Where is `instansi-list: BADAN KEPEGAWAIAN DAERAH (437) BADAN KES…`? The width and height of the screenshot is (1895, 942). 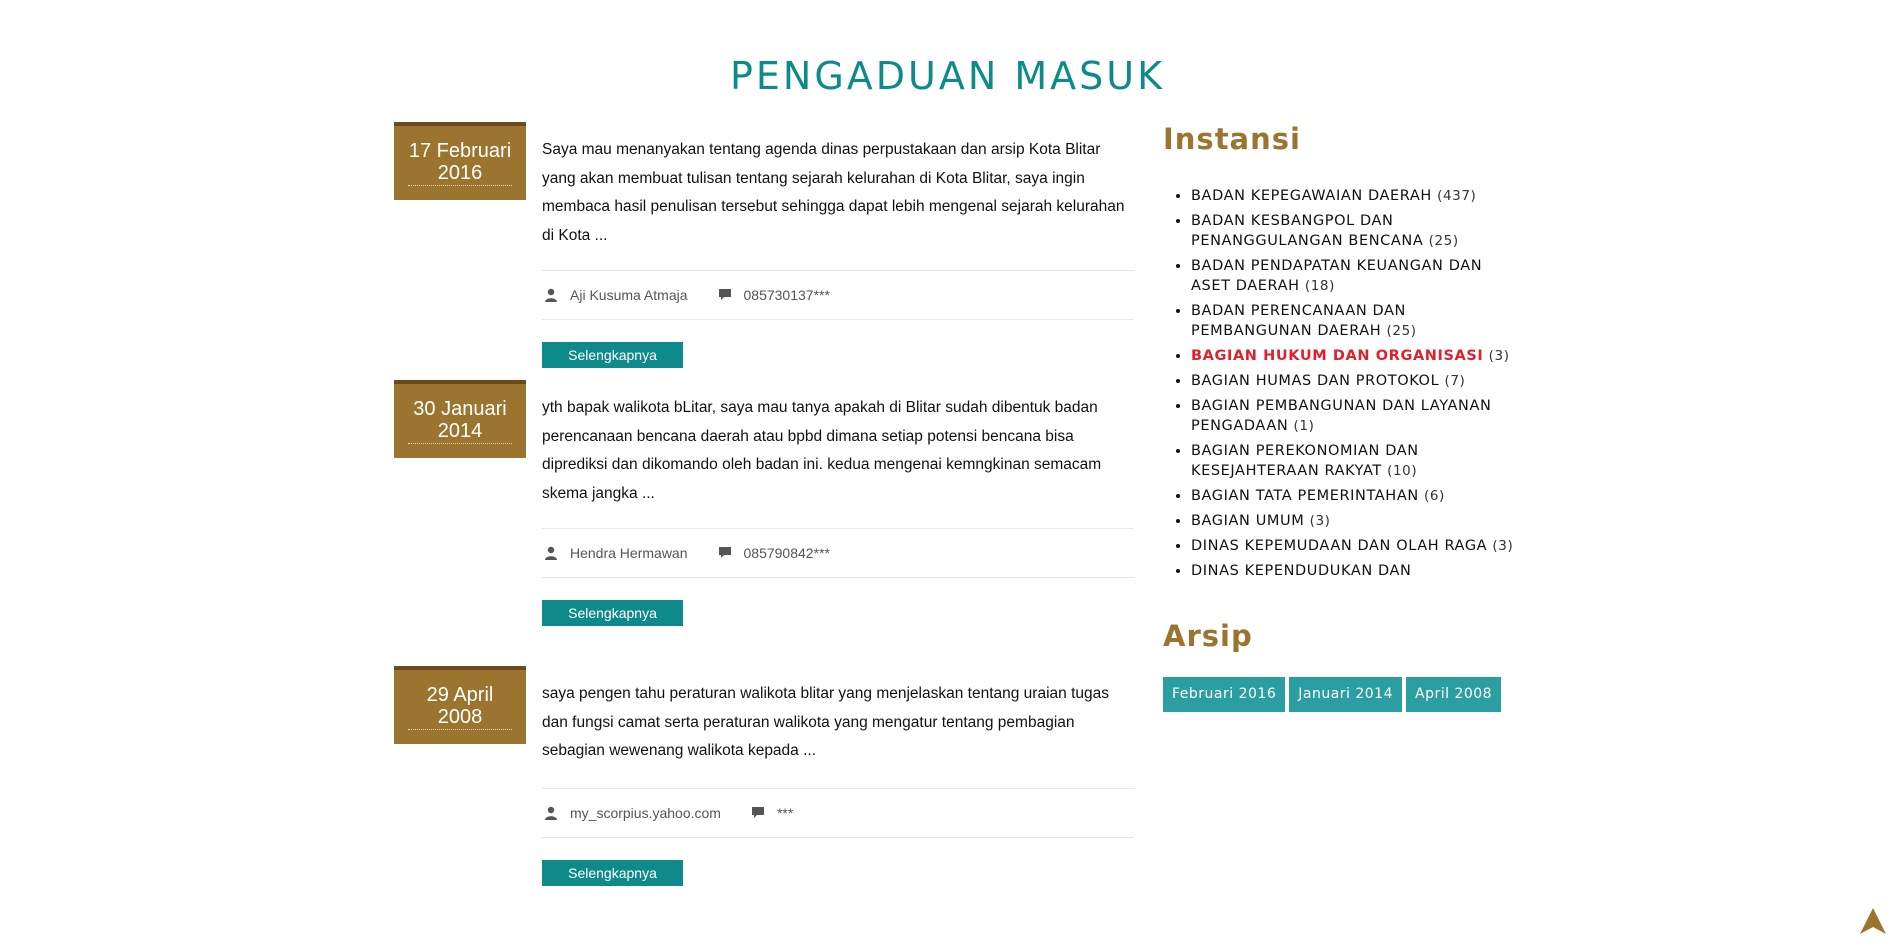 instansi-list: BADAN KEPEGAWAIAN DAERAH (437) BADAN KES… is located at coordinates (1343, 383).